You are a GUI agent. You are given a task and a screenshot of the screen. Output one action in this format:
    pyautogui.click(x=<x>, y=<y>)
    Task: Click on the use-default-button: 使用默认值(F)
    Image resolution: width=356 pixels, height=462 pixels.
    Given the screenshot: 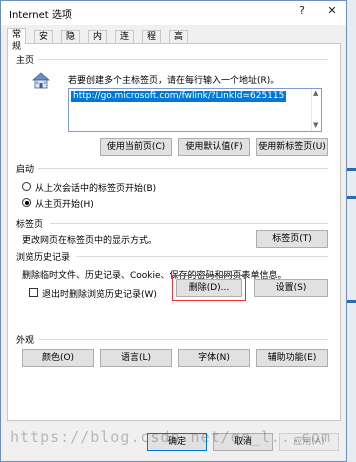 What is the action you would take?
    pyautogui.click(x=214, y=147)
    